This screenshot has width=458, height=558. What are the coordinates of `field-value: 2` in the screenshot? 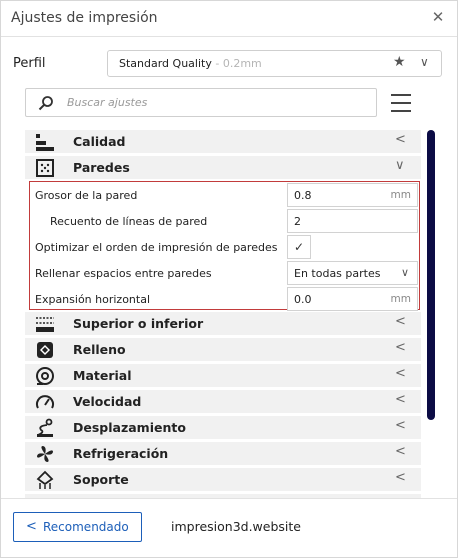 It's located at (297, 221).